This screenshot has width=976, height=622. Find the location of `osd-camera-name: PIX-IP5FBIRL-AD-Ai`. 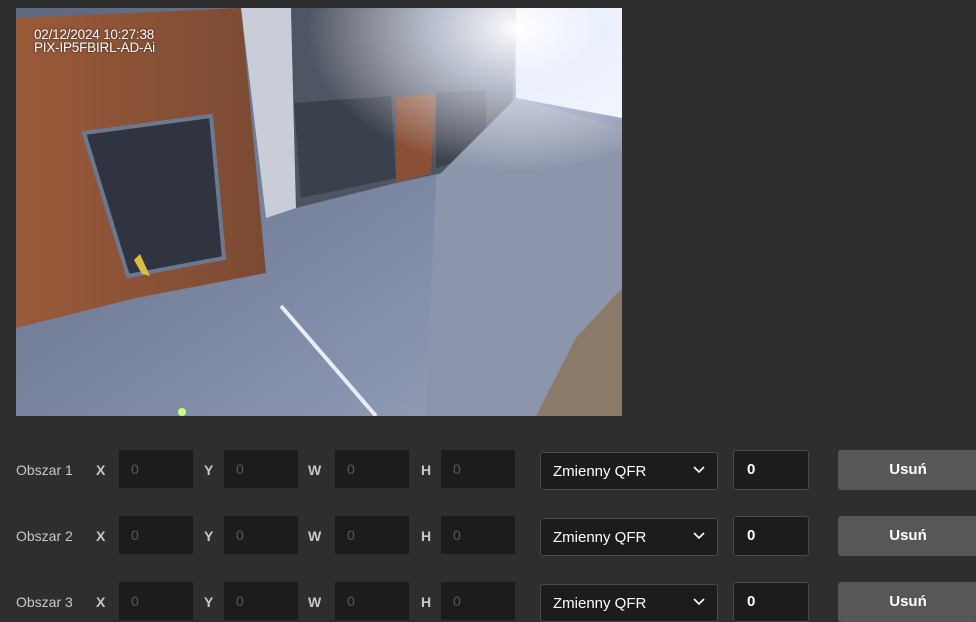

osd-camera-name: PIX-IP5FBIRL-AD-Ai is located at coordinates (94, 47).